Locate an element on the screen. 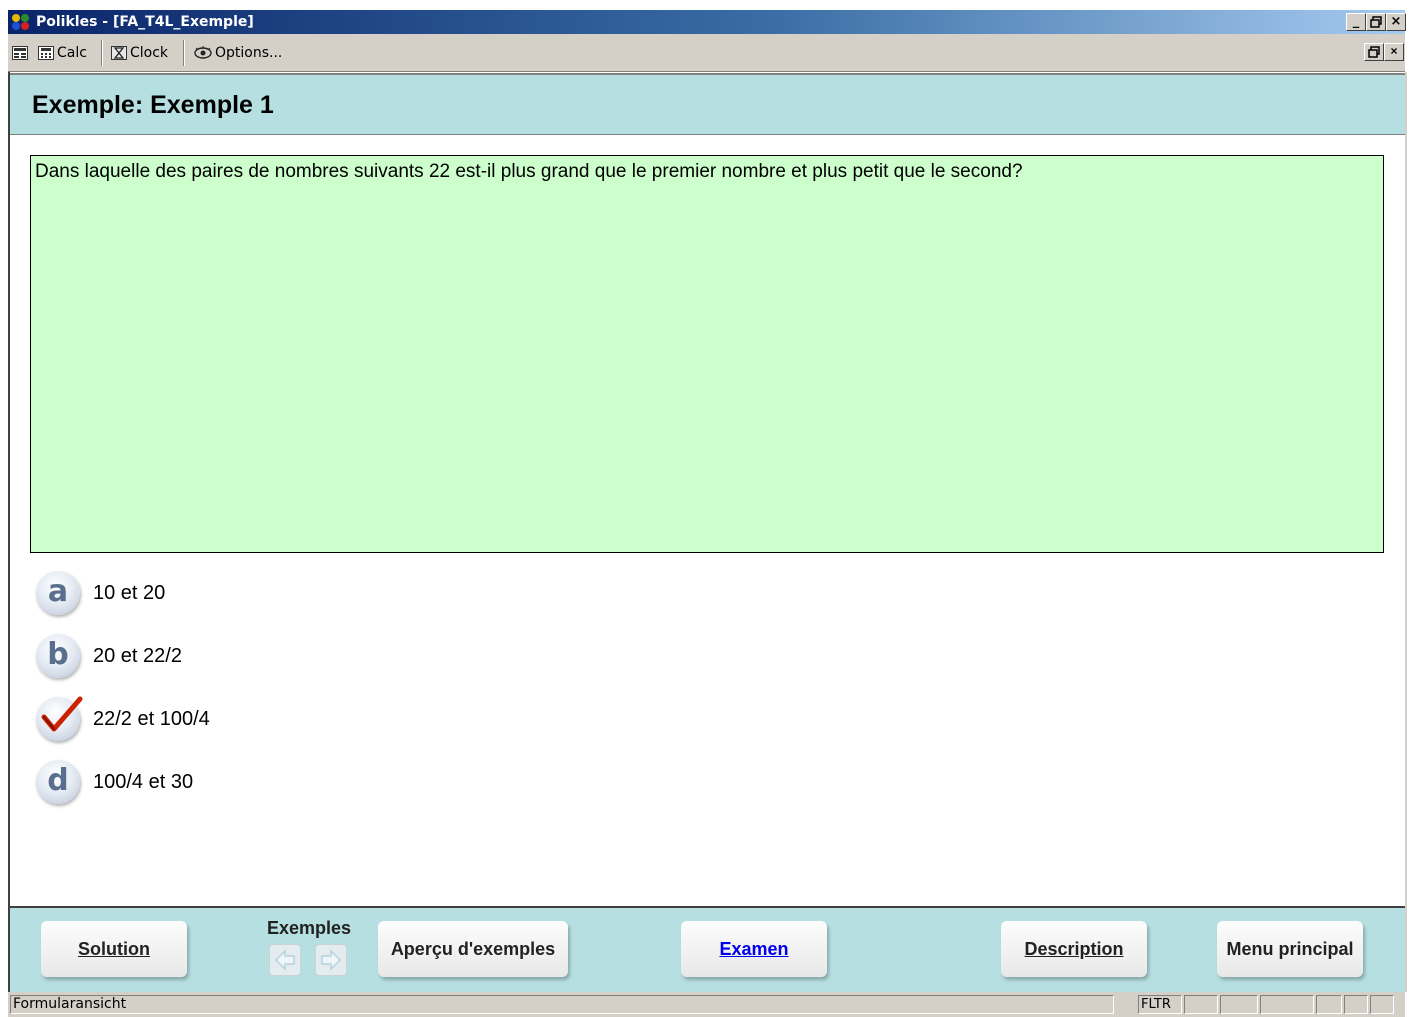 This screenshot has width=1413, height=1017. clock-label: Clock is located at coordinates (149, 53).